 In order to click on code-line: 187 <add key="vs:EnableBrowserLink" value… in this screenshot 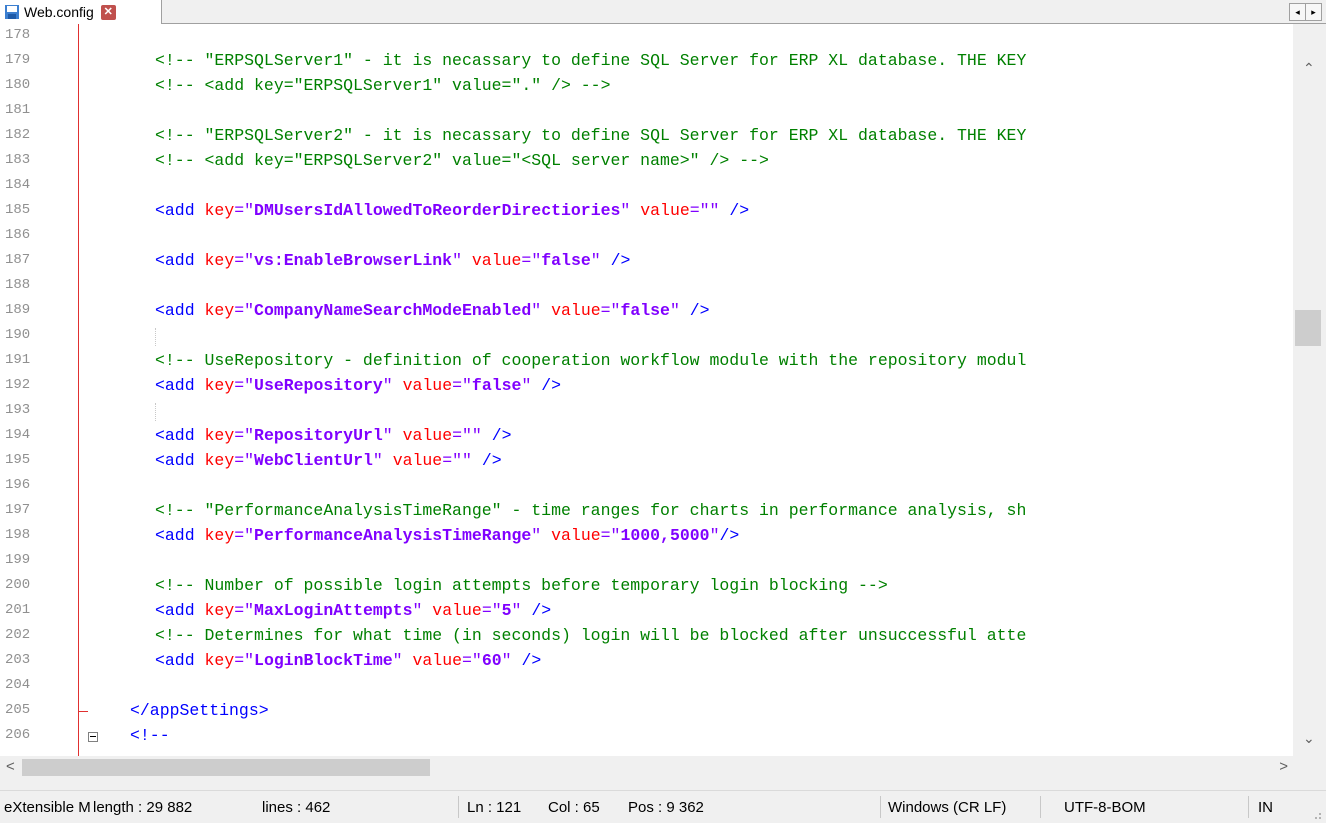, I will do `click(646, 261)`.